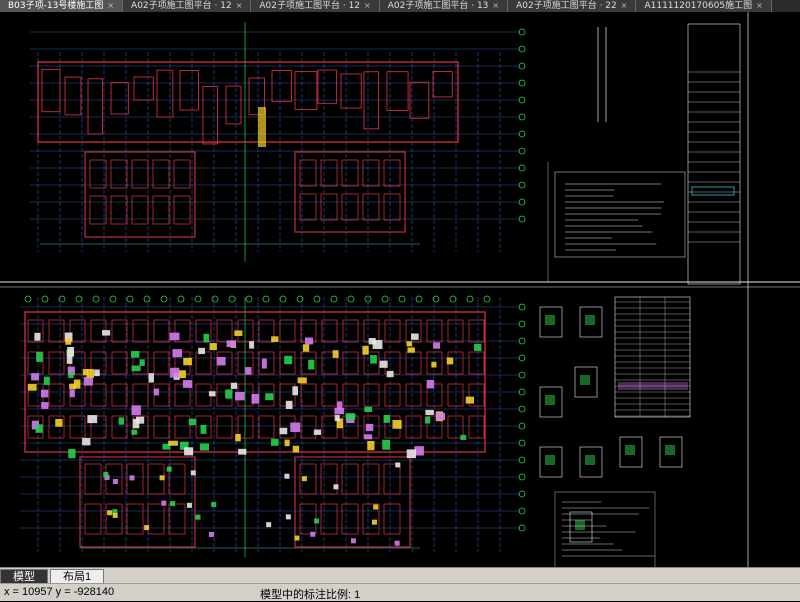  What do you see at coordinates (77, 576) in the screenshot?
I see `tab-layout1: 布局1` at bounding box center [77, 576].